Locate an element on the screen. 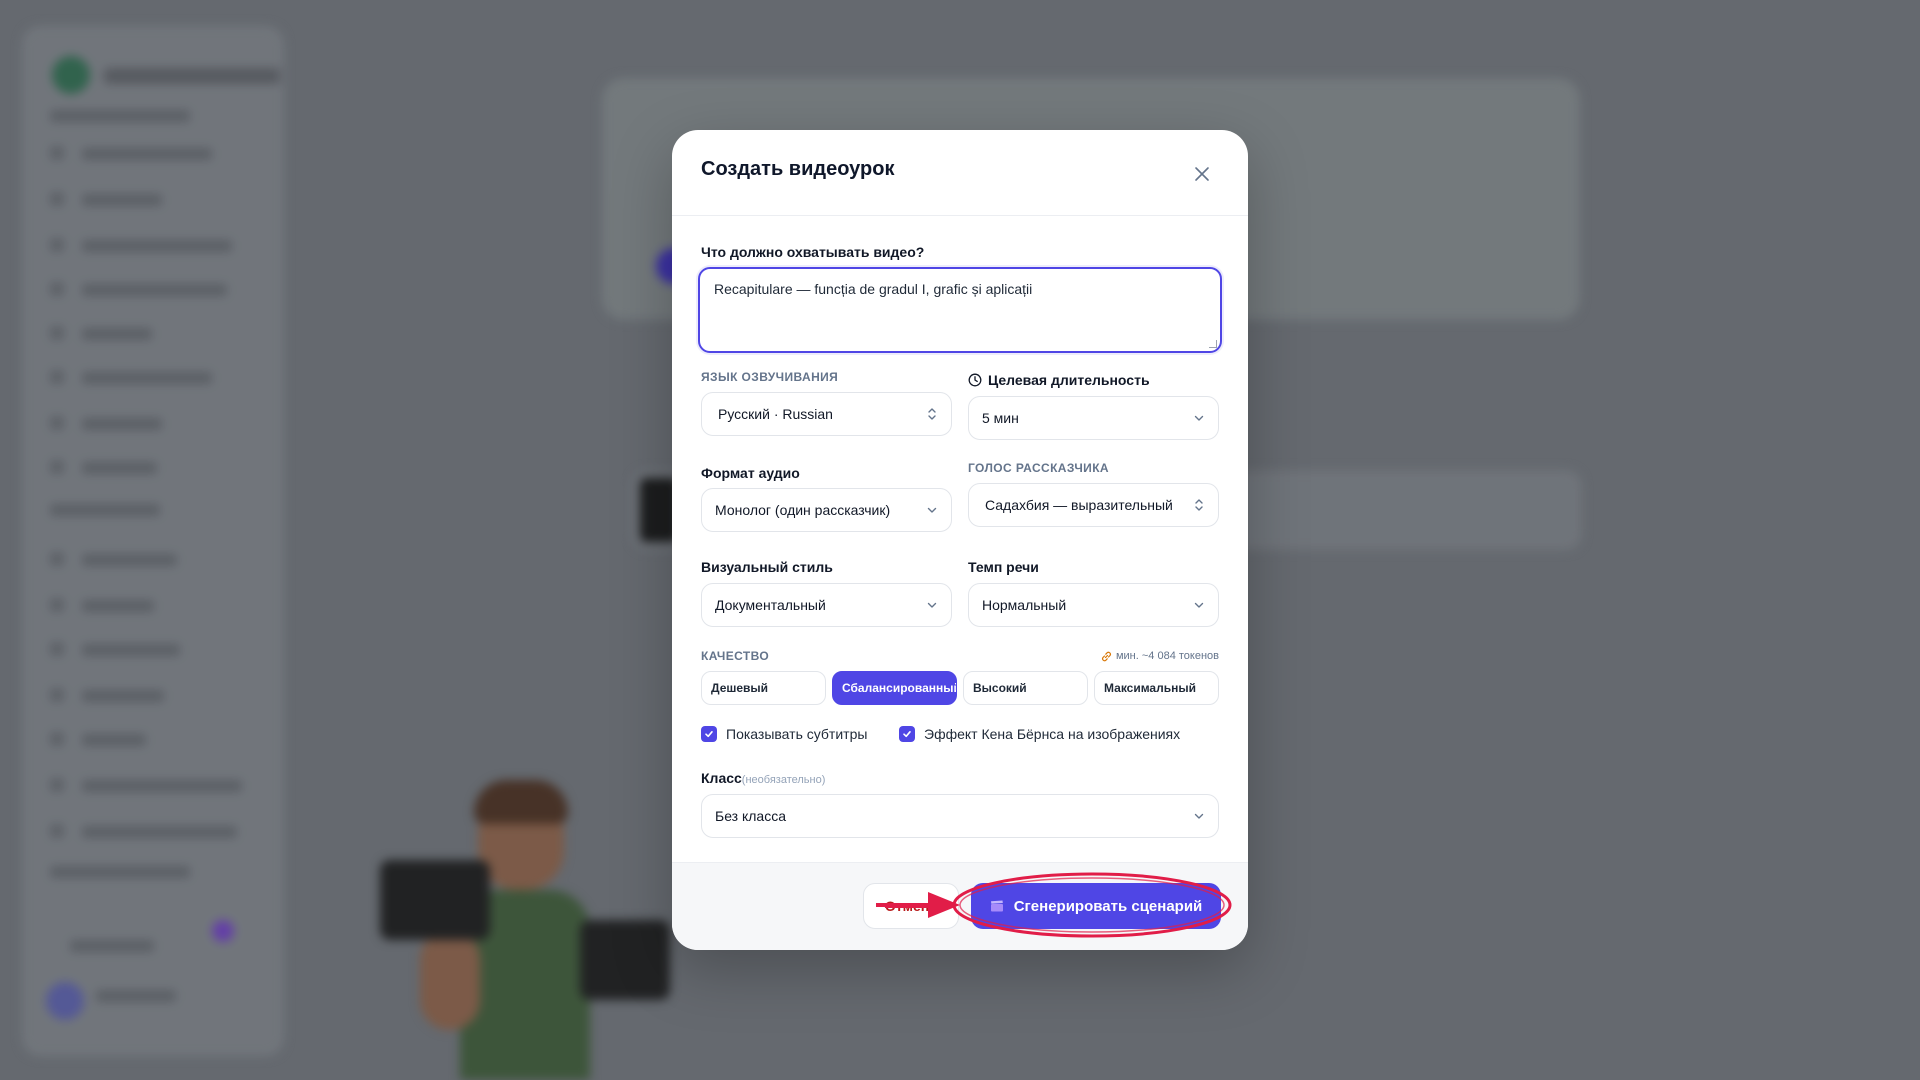  quality-option-cheap: Дешевый is located at coordinates (763, 688).